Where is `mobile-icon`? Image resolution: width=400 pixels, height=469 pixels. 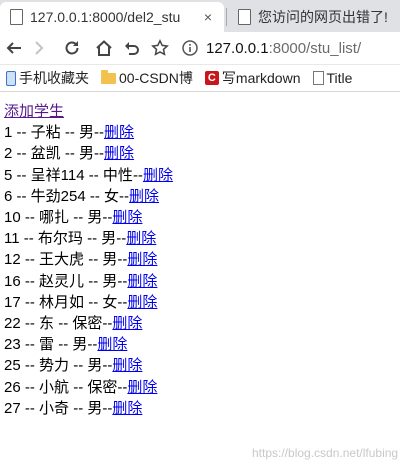 mobile-icon is located at coordinates (11, 78).